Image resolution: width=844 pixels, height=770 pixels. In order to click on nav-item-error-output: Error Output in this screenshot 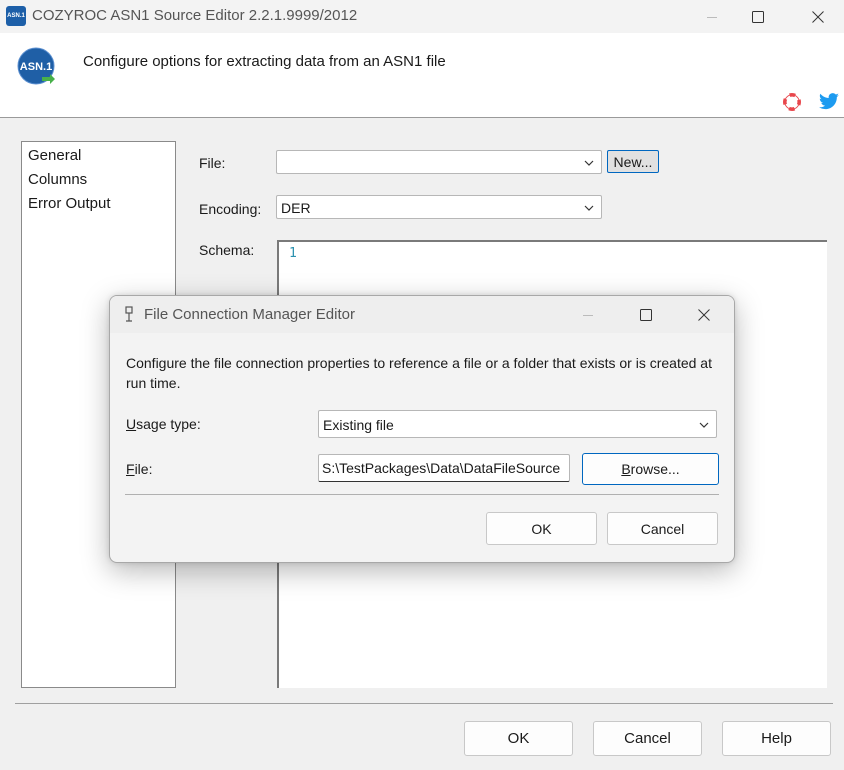, I will do `click(69, 203)`.